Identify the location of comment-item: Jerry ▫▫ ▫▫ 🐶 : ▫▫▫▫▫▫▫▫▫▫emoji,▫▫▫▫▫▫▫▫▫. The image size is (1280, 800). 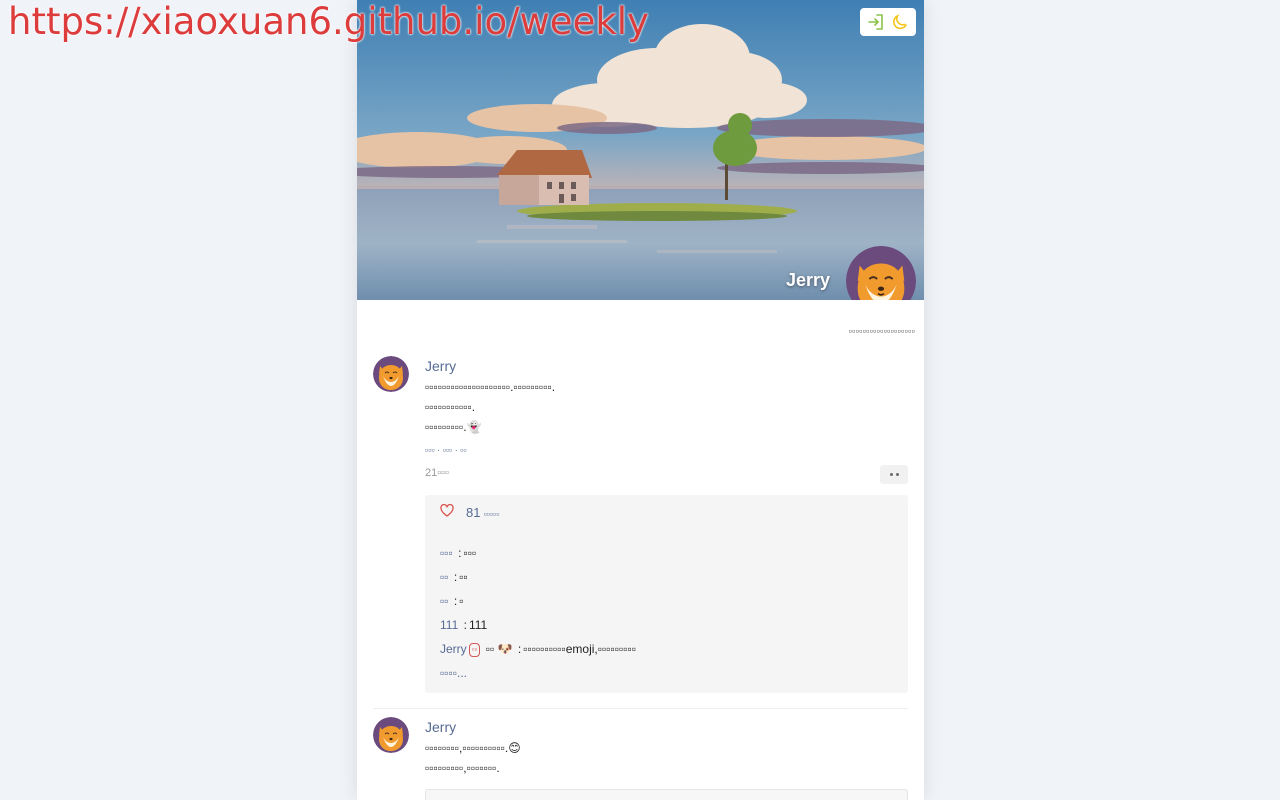
(538, 649).